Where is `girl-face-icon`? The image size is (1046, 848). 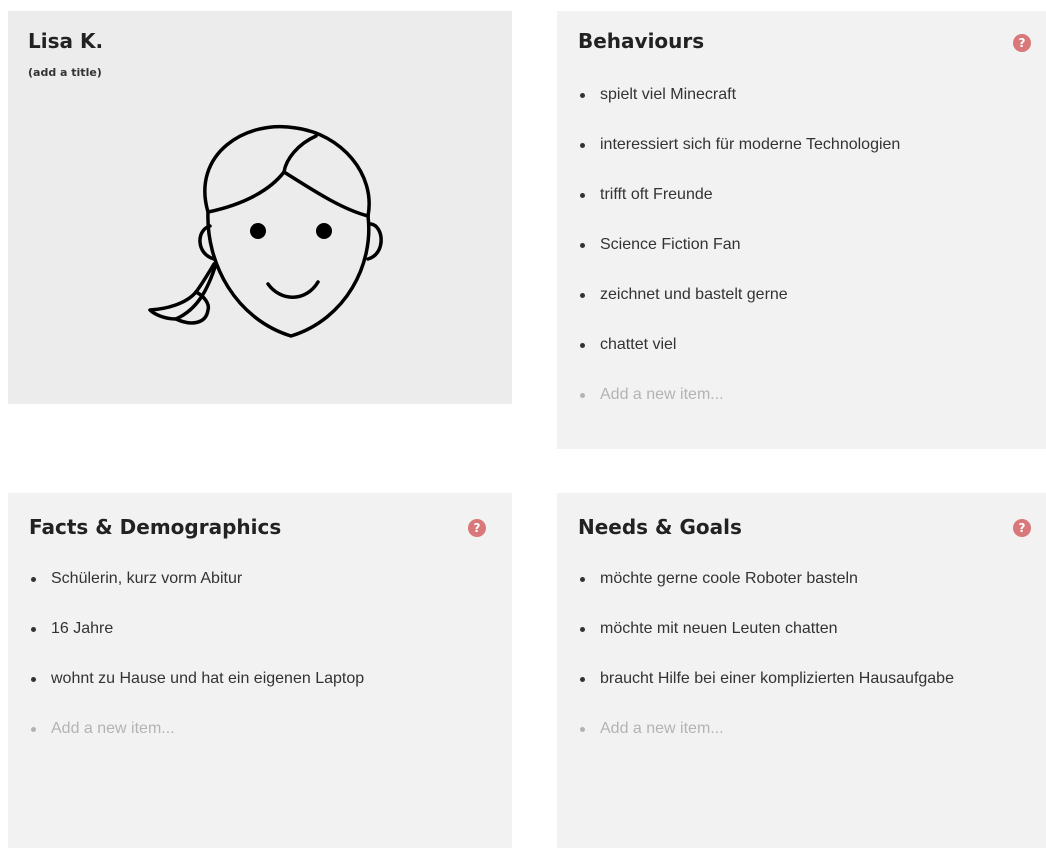 girl-face-icon is located at coordinates (261, 229).